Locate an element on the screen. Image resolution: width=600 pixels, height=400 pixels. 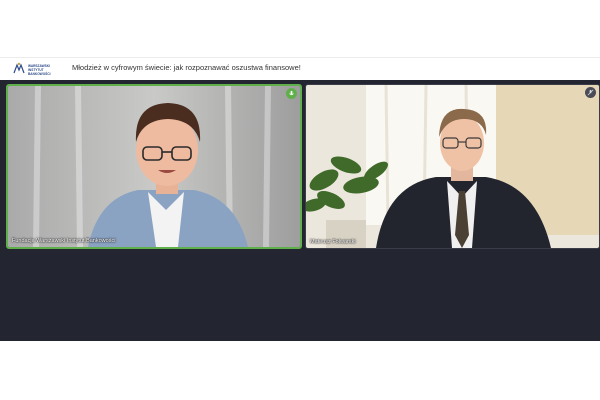
participant-name: Fundacja Warszawski Instytut Bankowości is located at coordinates (64, 241).